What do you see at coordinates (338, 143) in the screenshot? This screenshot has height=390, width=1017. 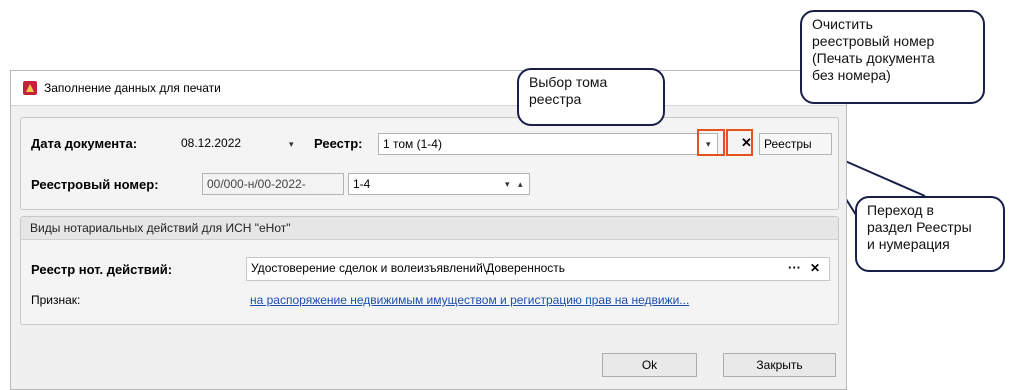 I see `registry-label: Реестр:` at bounding box center [338, 143].